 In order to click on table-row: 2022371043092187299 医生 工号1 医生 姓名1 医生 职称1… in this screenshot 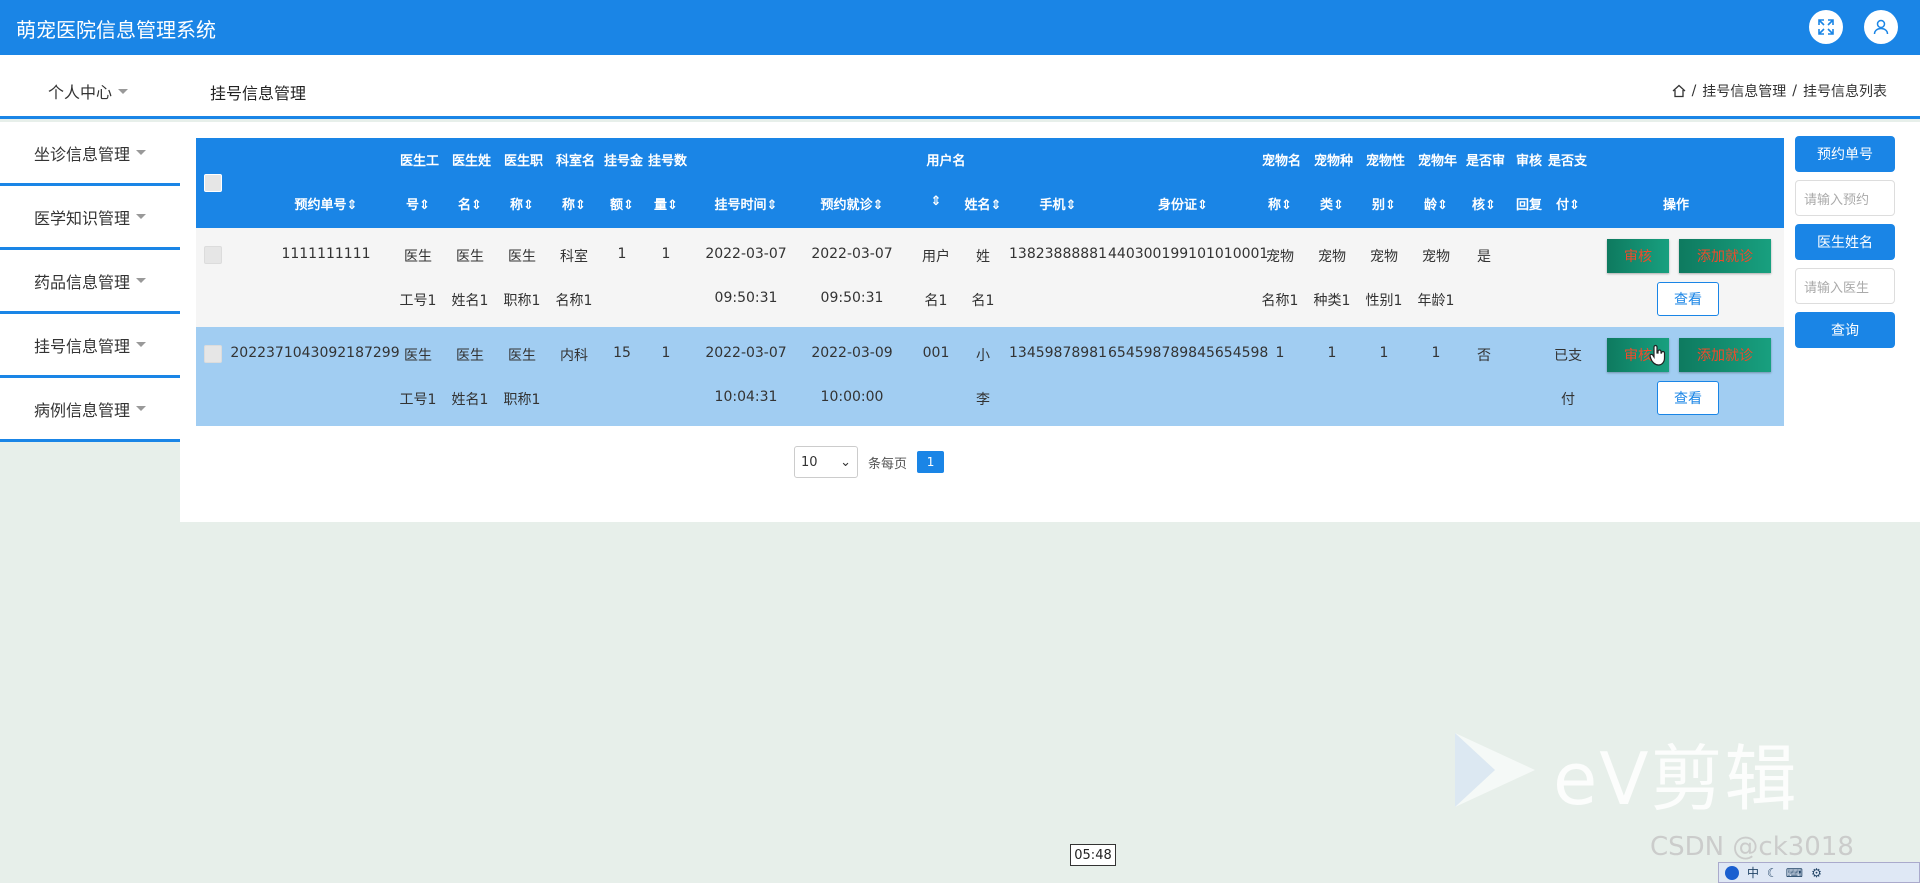, I will do `click(990, 376)`.